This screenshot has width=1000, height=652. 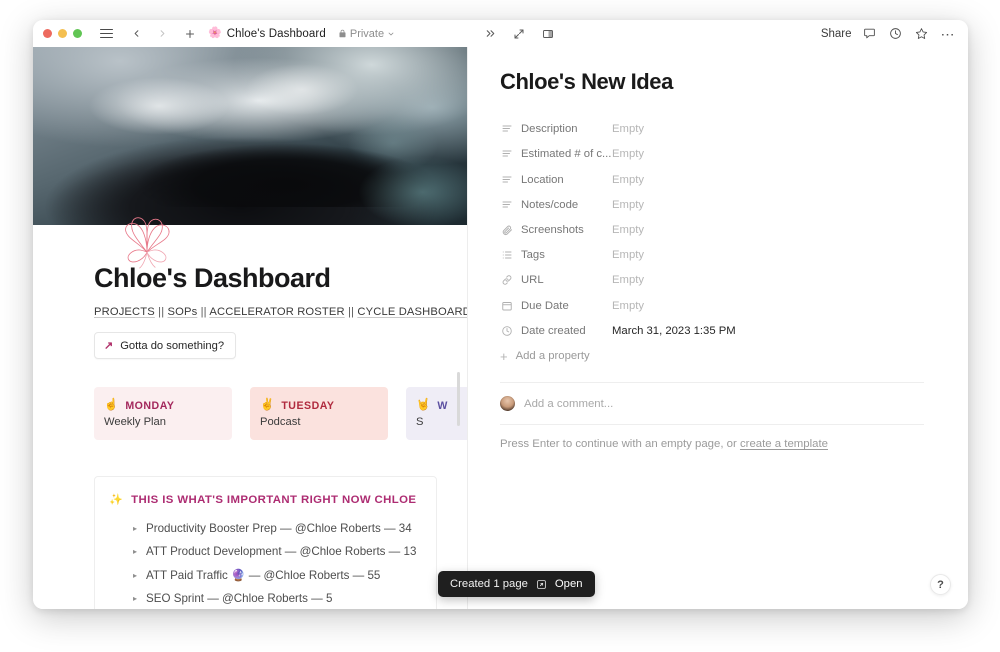 What do you see at coordinates (712, 255) in the screenshot?
I see `property-row-tags: Tags Empty` at bounding box center [712, 255].